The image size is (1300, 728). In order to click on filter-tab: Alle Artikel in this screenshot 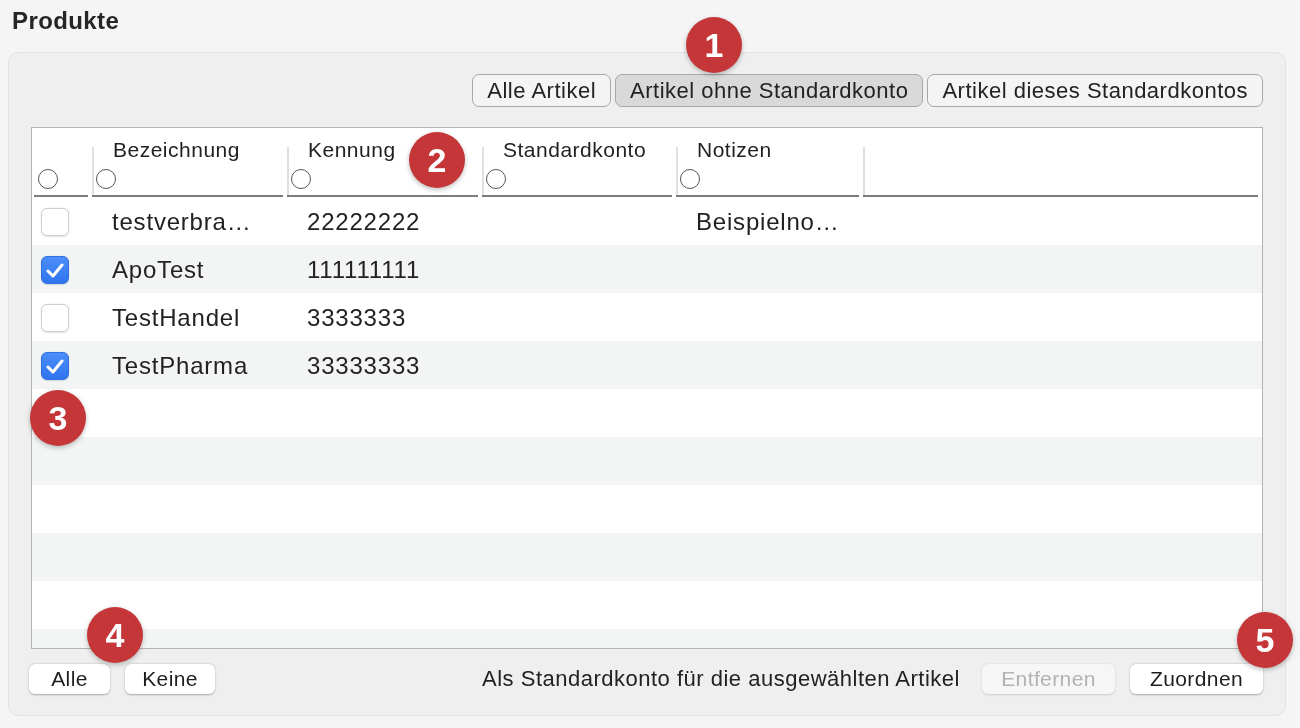, I will do `click(542, 90)`.